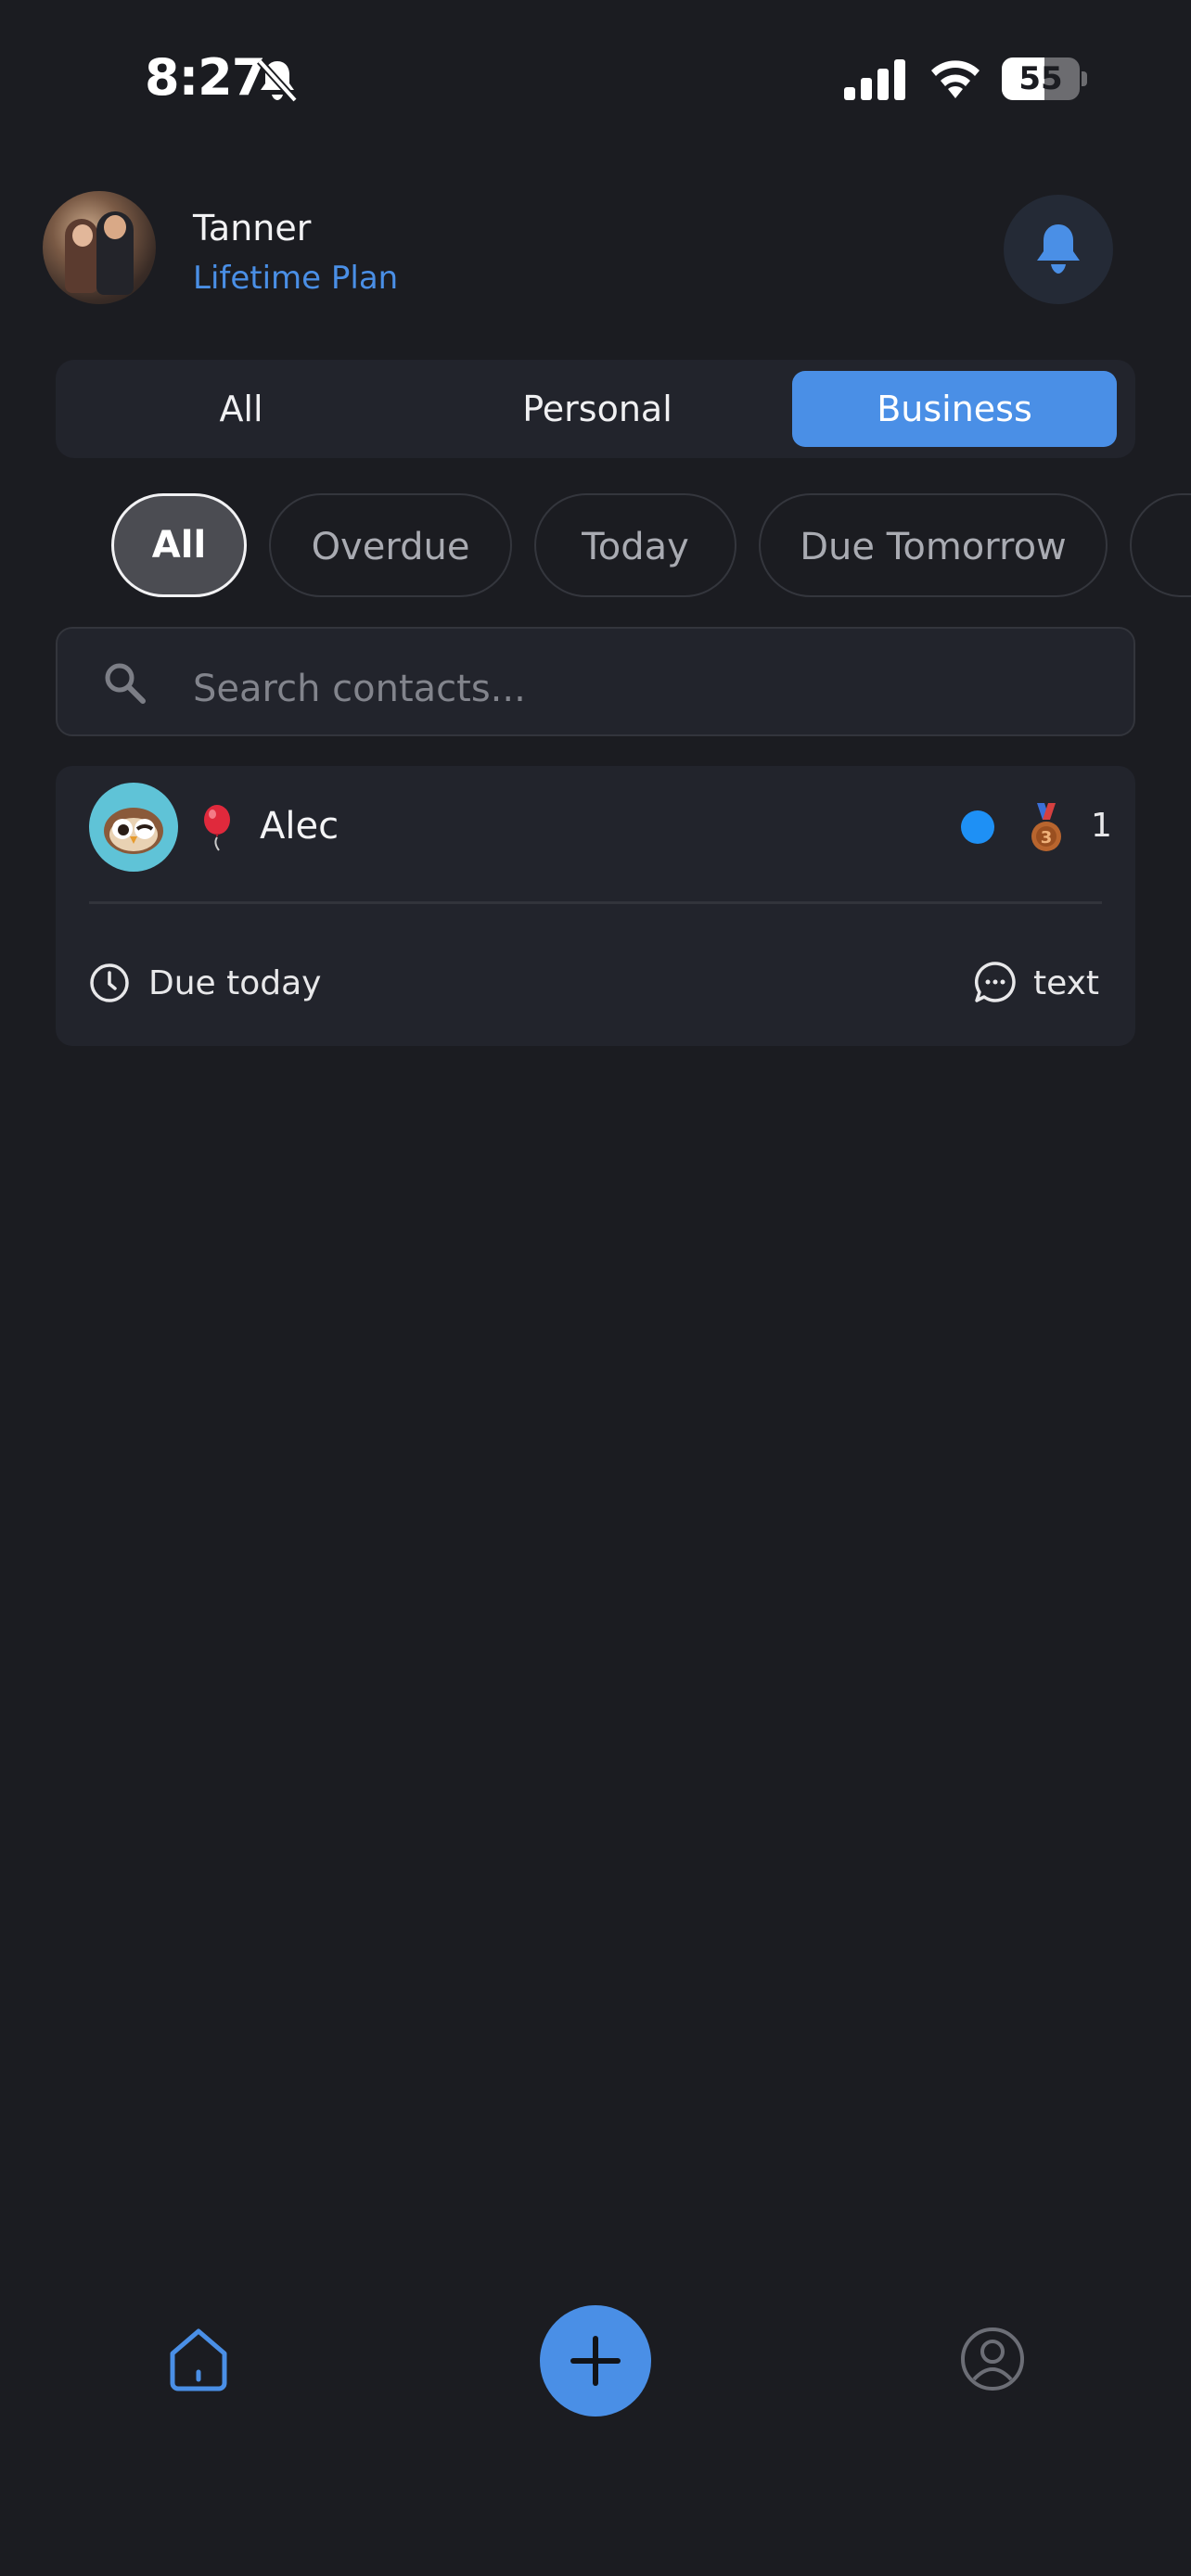 The width and height of the screenshot is (1191, 2576). Describe the element at coordinates (109, 983) in the screenshot. I see `clock-icon` at that location.